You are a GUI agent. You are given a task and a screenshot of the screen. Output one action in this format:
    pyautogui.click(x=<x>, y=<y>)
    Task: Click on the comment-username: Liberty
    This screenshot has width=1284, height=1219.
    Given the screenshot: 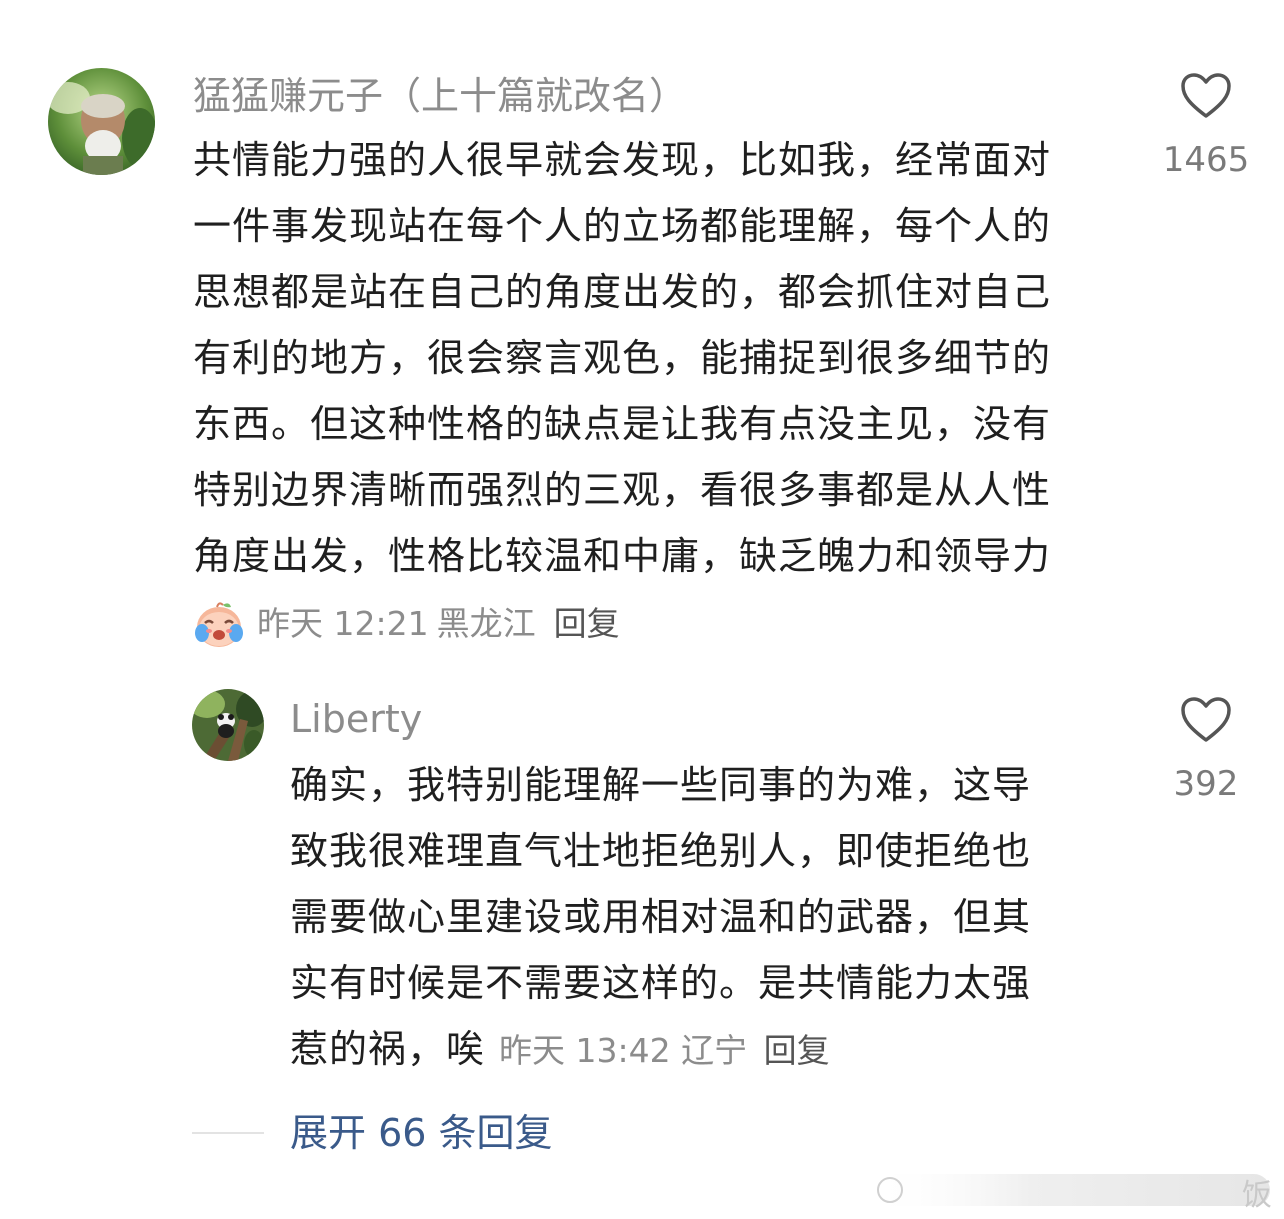 What is the action you would take?
    pyautogui.click(x=356, y=719)
    